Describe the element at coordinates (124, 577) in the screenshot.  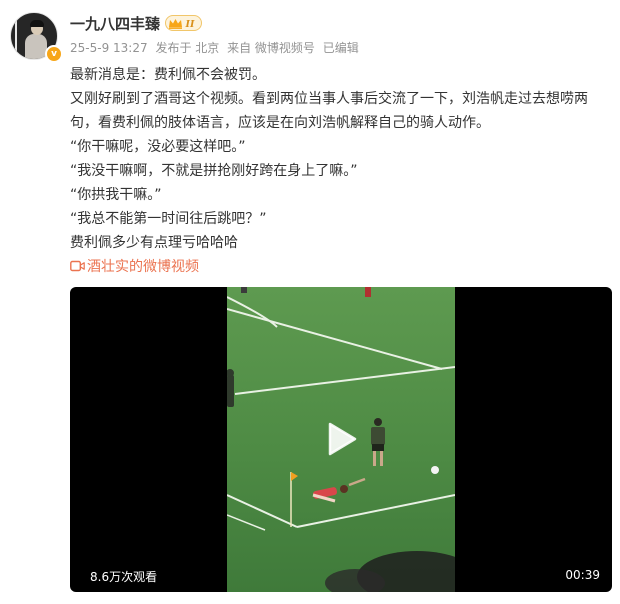
I see `video-view-count: 8.6万次观看` at that location.